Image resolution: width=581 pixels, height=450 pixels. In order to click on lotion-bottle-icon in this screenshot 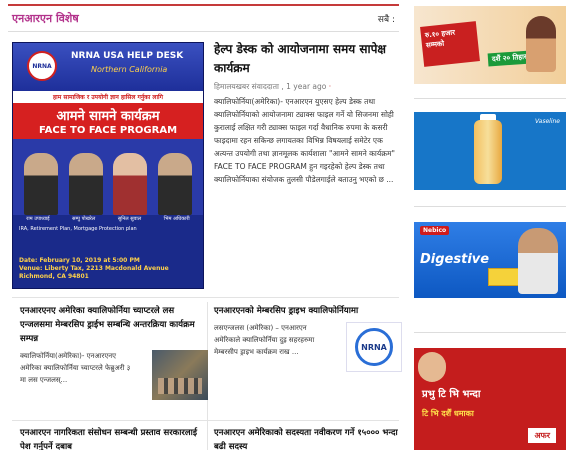, I will do `click(488, 152)`.